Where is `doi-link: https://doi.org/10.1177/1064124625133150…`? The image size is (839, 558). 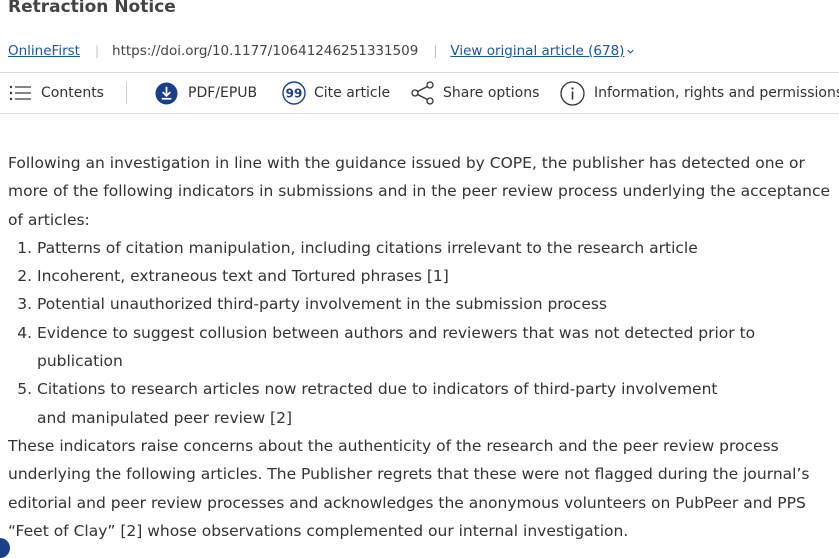 doi-link: https://doi.org/10.1177/1064124625133150… is located at coordinates (265, 51).